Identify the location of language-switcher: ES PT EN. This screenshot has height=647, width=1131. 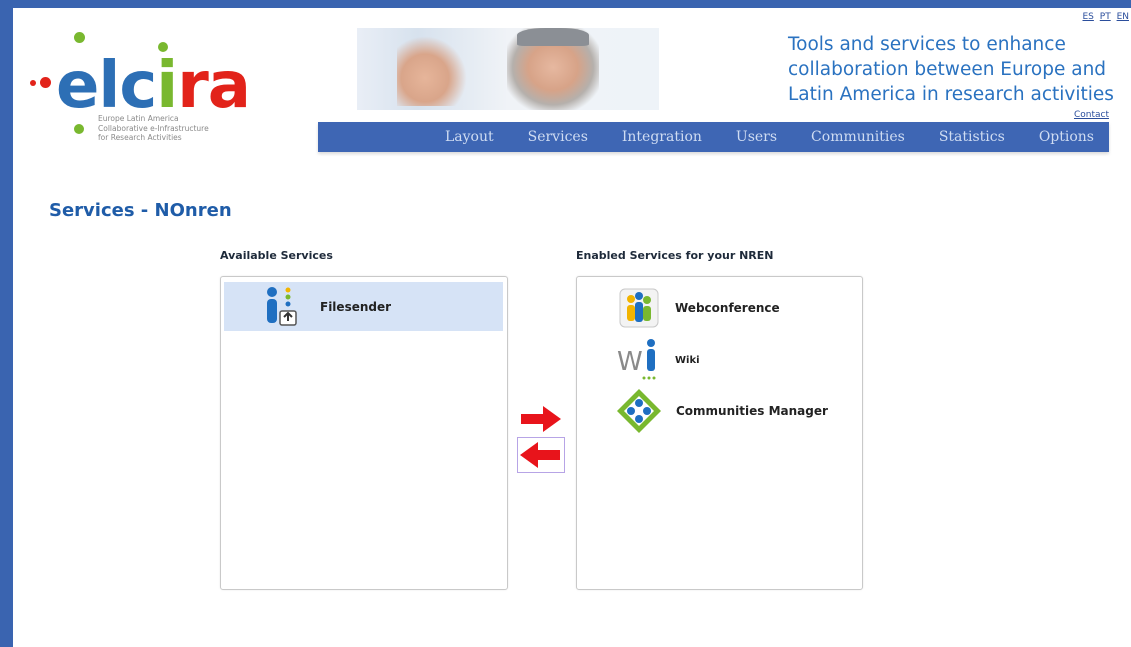
(1104, 17).